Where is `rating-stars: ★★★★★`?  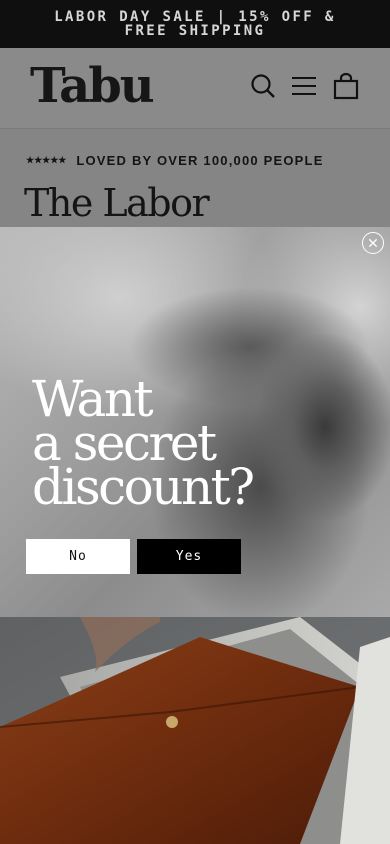
rating-stars: ★★★★★ is located at coordinates (46, 160).